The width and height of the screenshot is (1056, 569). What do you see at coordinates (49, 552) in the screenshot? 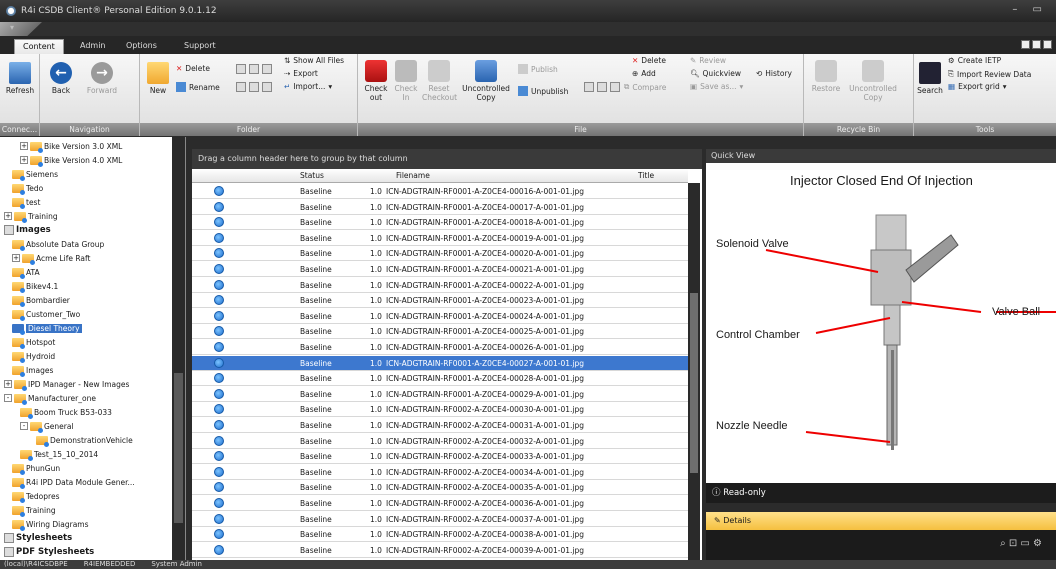
I see `tree-item: PDF Stylesheets` at bounding box center [49, 552].